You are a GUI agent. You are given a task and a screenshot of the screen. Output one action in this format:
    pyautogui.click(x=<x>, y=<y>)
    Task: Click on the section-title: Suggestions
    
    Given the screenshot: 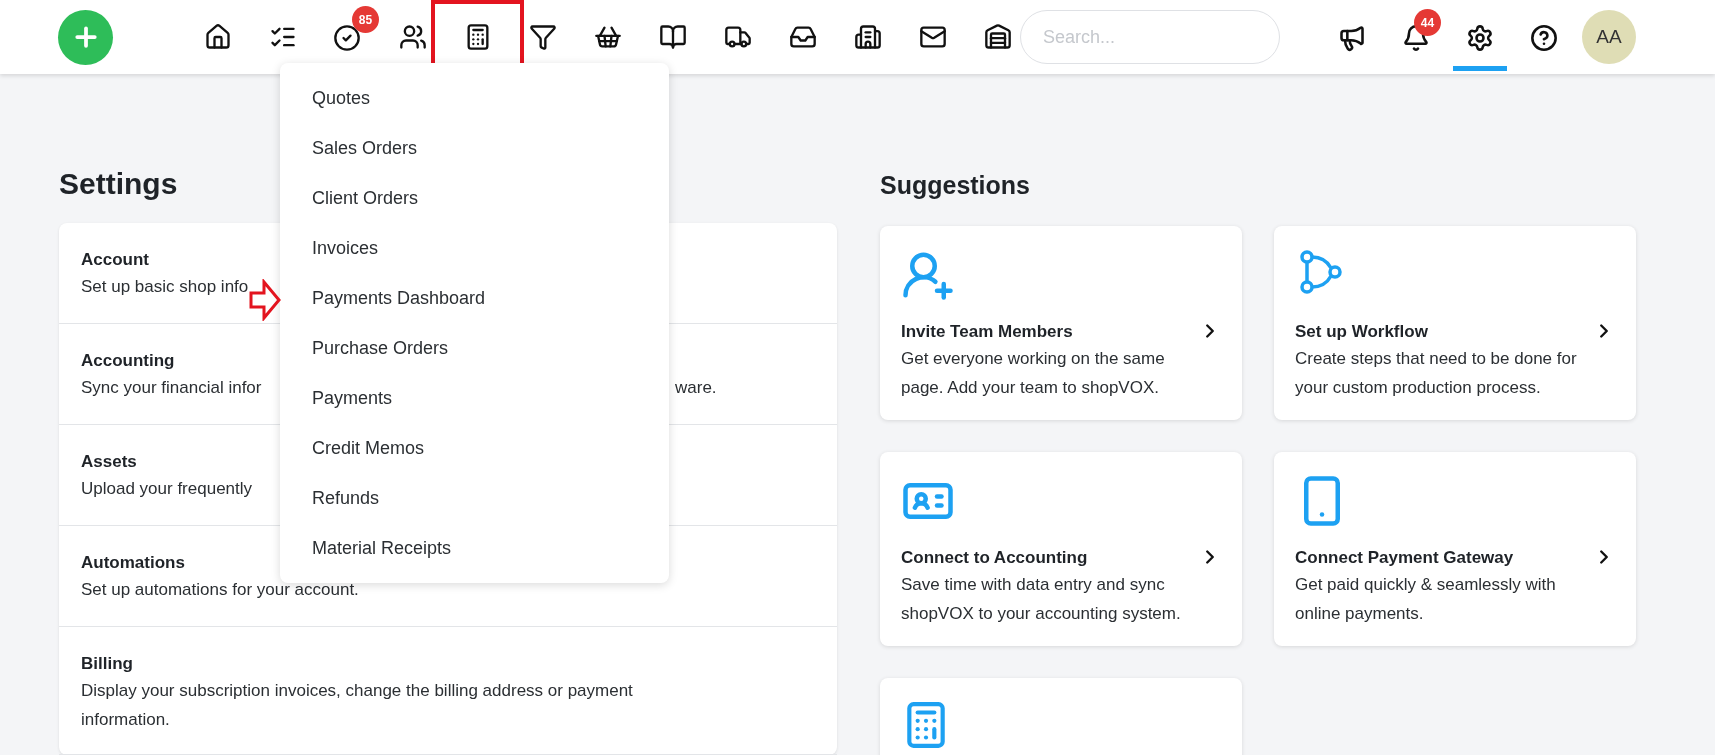 What is the action you would take?
    pyautogui.click(x=955, y=185)
    